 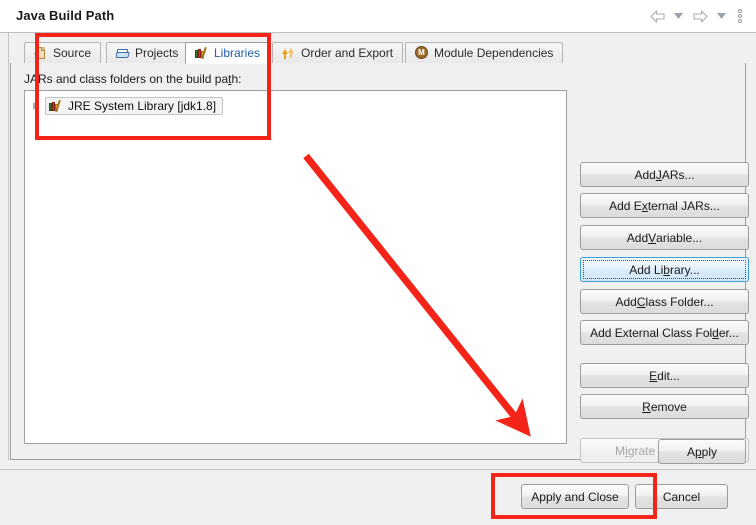 What do you see at coordinates (681, 496) in the screenshot?
I see `cancel-button: Cancel` at bounding box center [681, 496].